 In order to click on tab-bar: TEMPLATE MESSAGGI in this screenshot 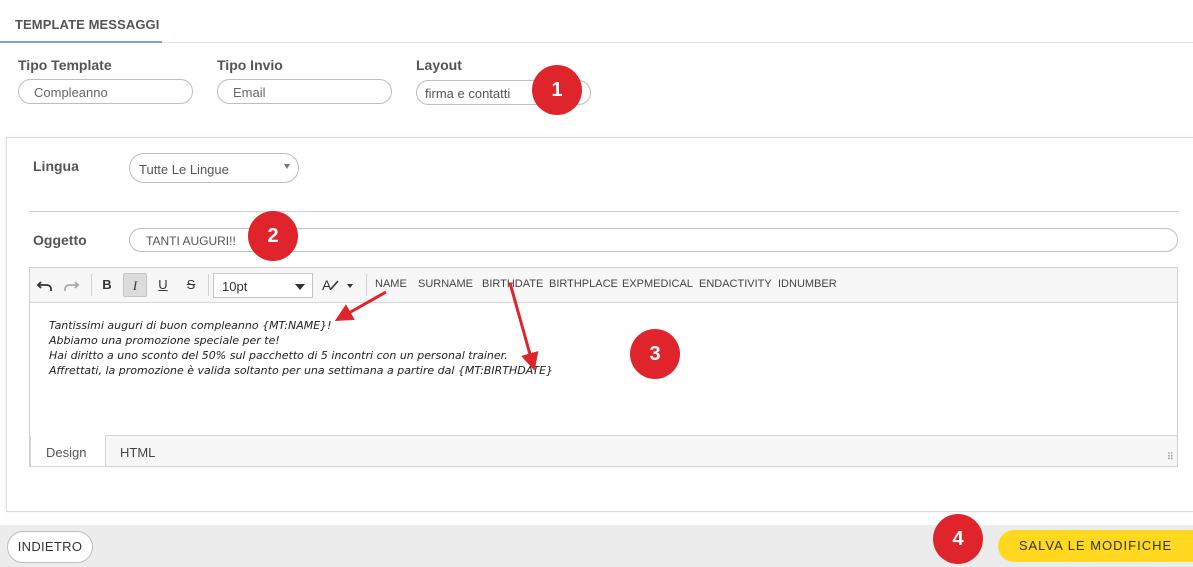, I will do `click(596, 21)`.